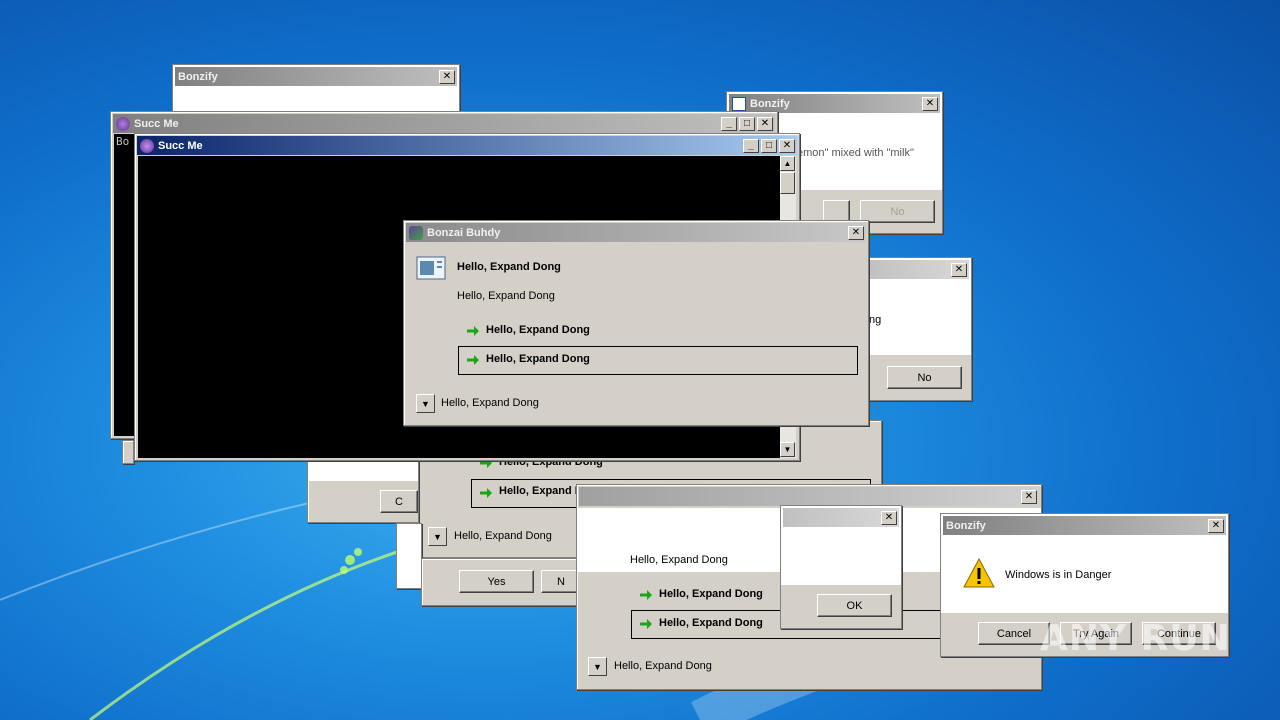 The image size is (1280, 720). I want to click on button-partial: C, so click(399, 501).